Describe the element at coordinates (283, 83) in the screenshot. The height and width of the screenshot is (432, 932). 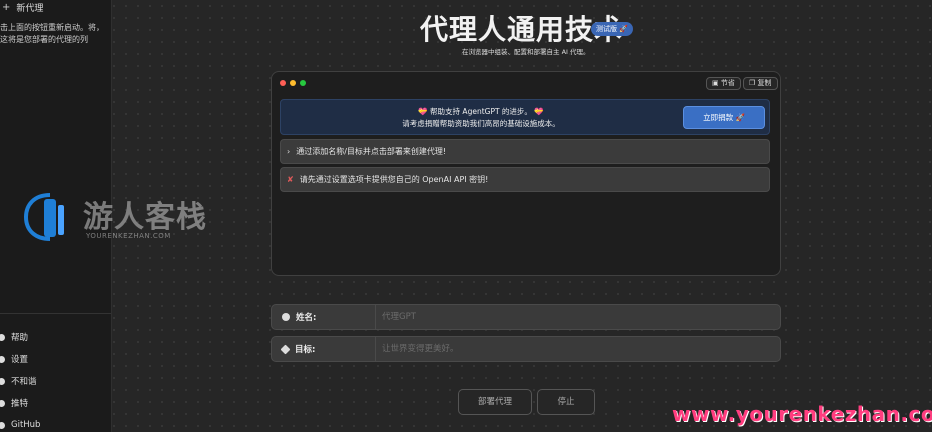
I see `close-dot-icon` at that location.